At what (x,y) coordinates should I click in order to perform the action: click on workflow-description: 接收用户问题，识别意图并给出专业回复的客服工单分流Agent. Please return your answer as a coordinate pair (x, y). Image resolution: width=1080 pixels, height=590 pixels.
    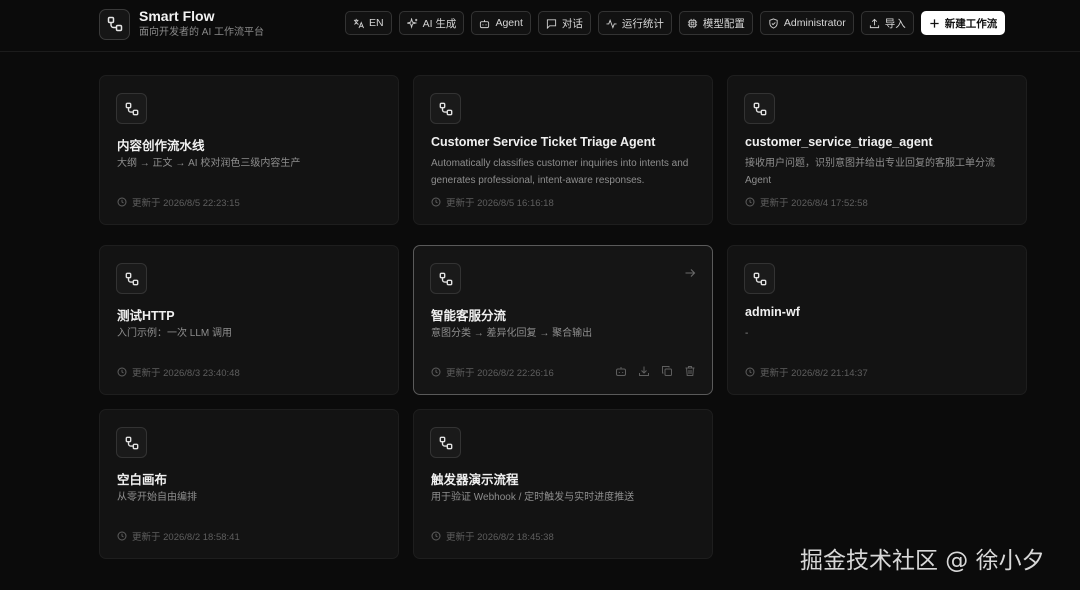
    Looking at the image, I should click on (870, 172).